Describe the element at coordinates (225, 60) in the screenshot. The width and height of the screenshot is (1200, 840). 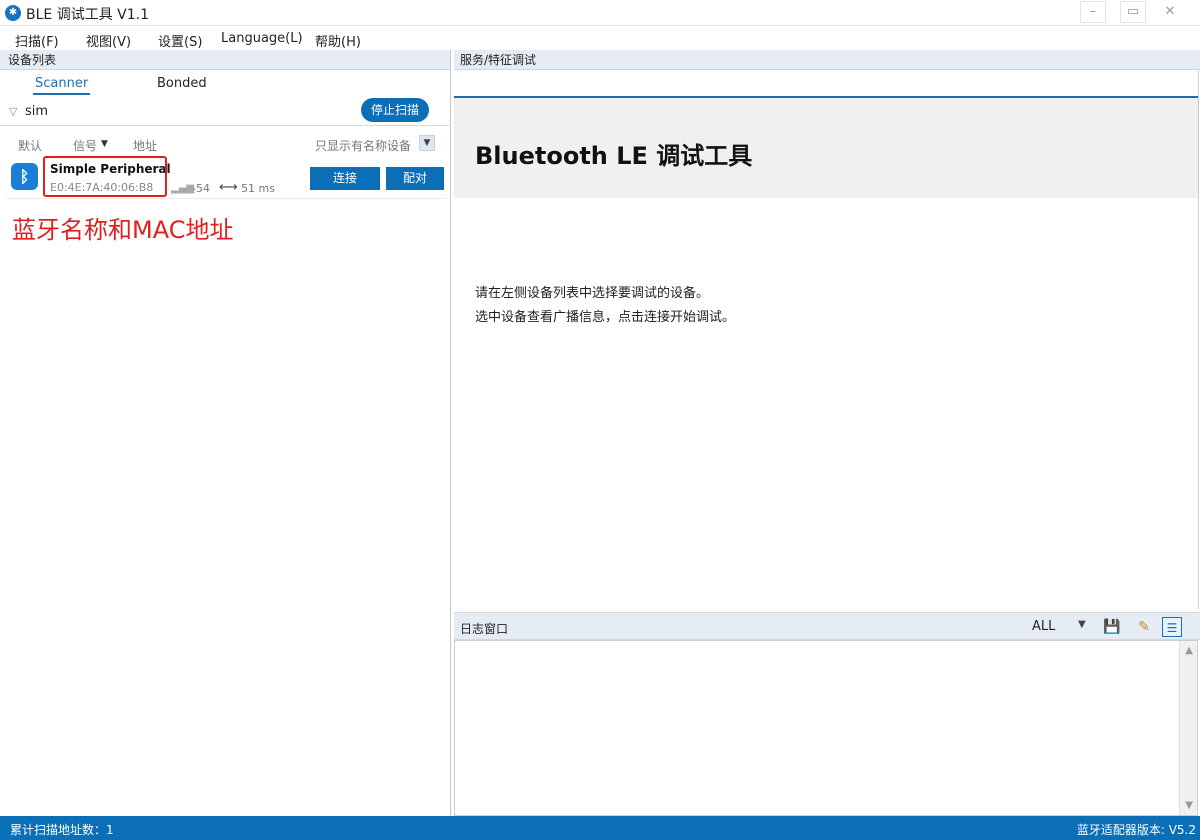
I see `device-list-header: 设备列表` at that location.